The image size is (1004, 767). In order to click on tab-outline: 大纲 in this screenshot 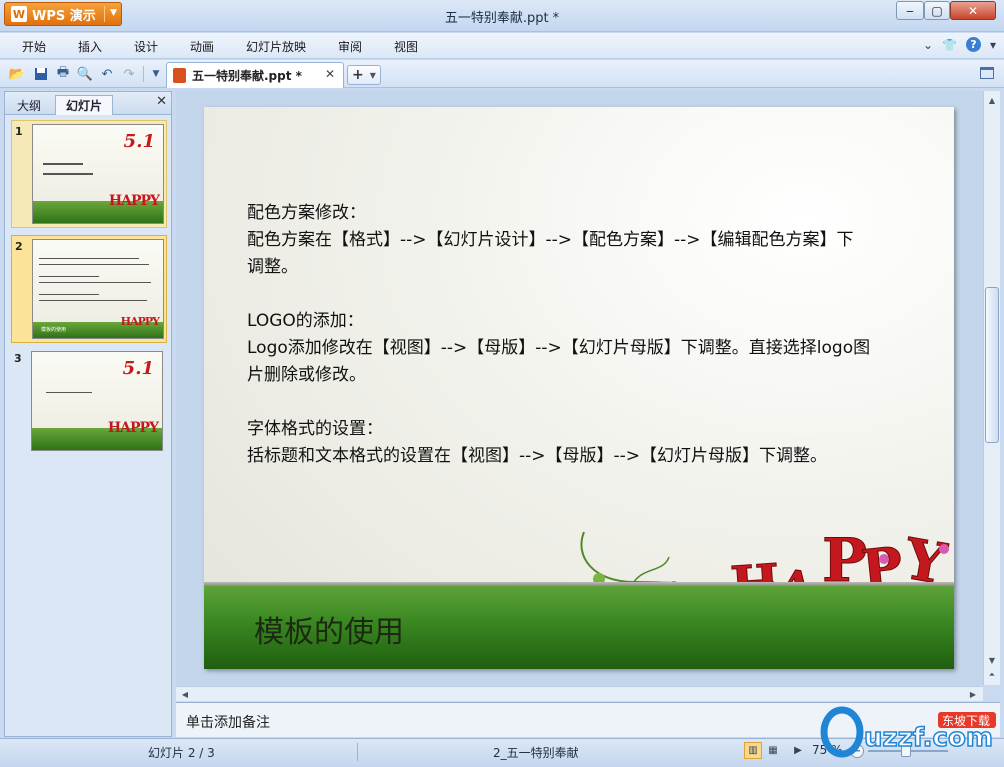, I will do `click(29, 105)`.